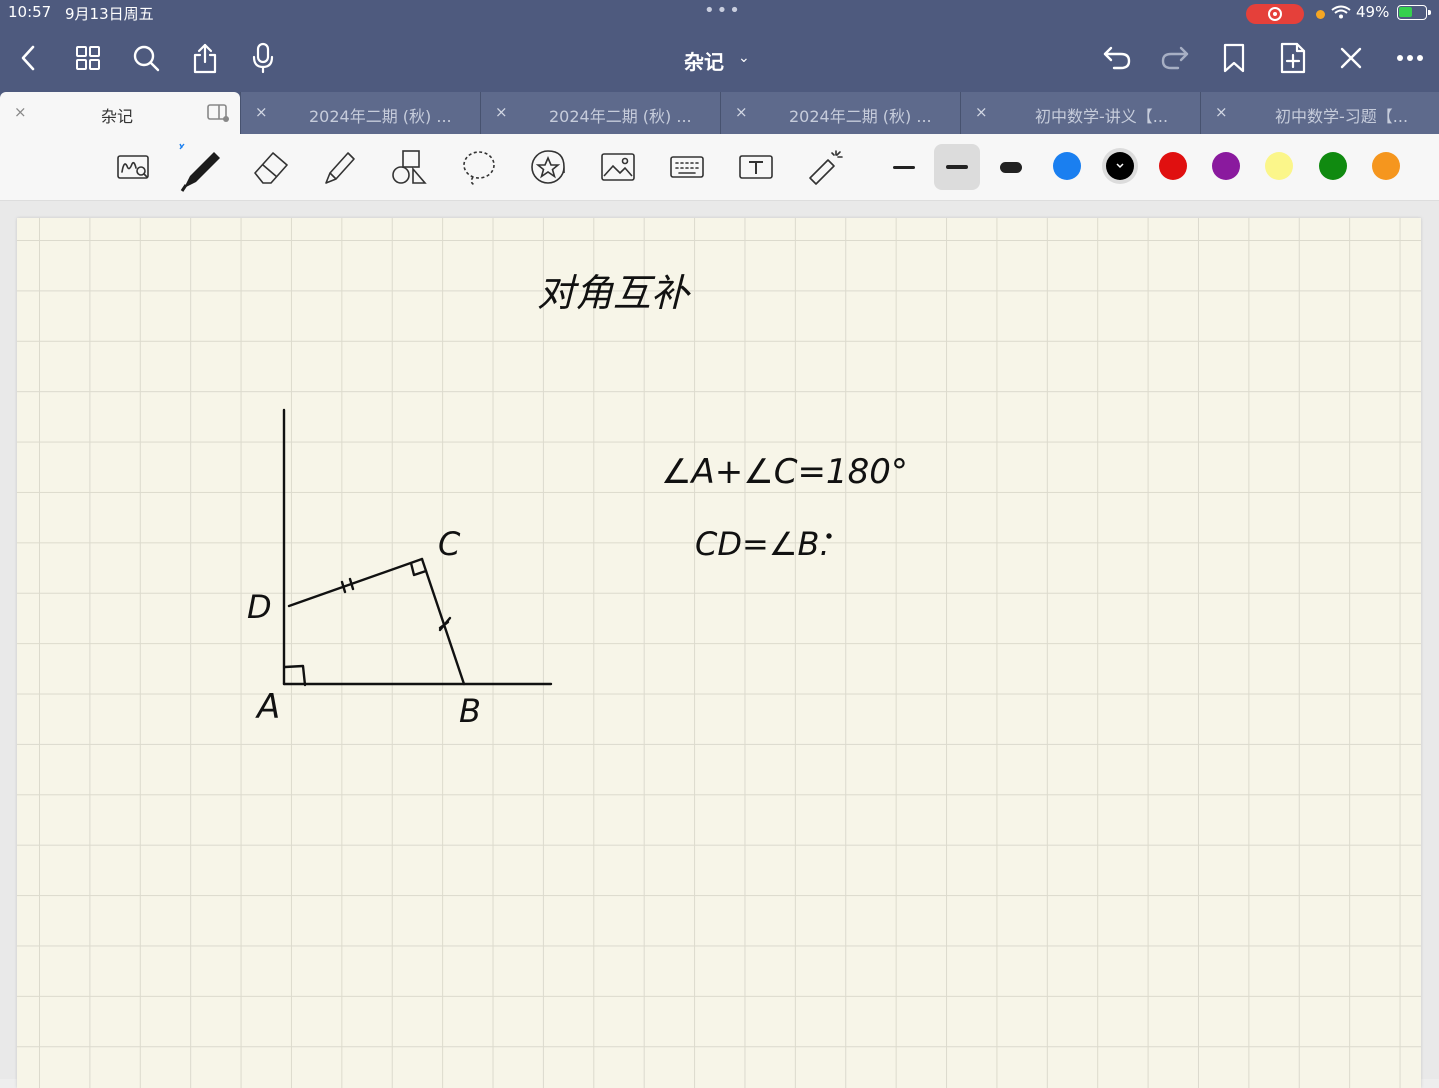  Describe the element at coordinates (1067, 166) in the screenshot. I see `color-blue` at that location.